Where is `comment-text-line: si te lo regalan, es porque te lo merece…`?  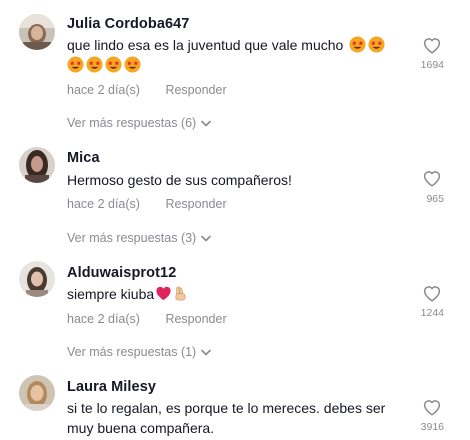
comment-text-line: si te lo regalan, es porque te lo merece… is located at coordinates (226, 408).